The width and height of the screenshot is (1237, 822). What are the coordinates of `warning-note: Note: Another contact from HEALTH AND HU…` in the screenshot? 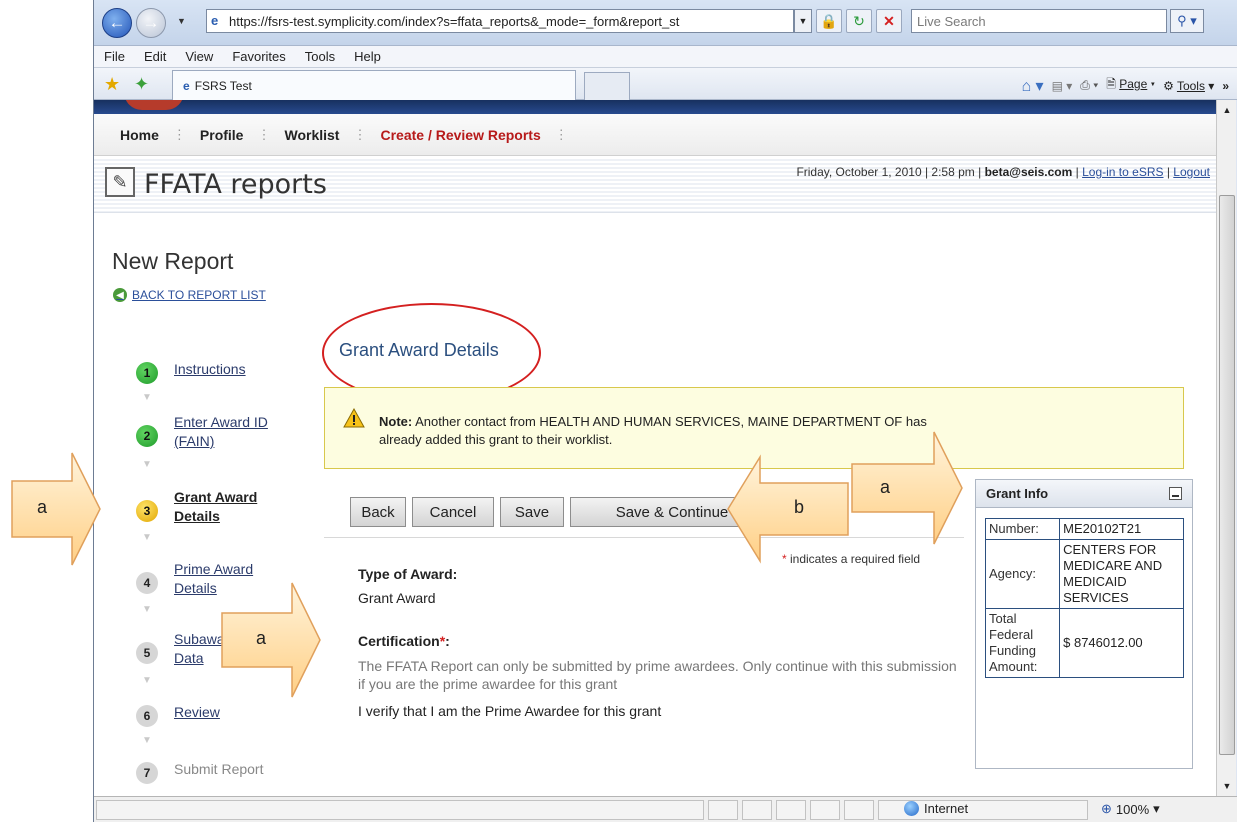 It's located at (754, 428).